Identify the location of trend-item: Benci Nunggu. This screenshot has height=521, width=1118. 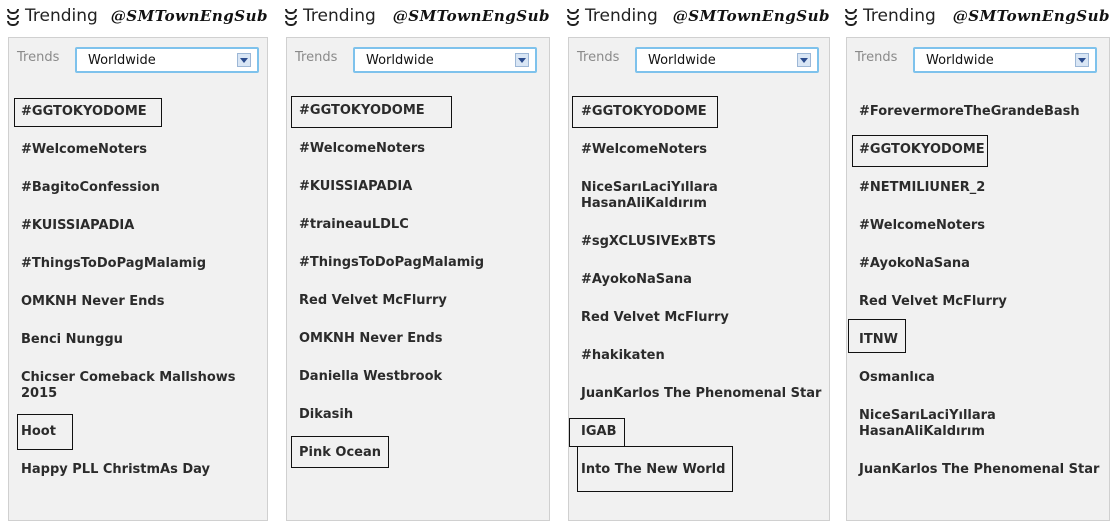
(141, 340).